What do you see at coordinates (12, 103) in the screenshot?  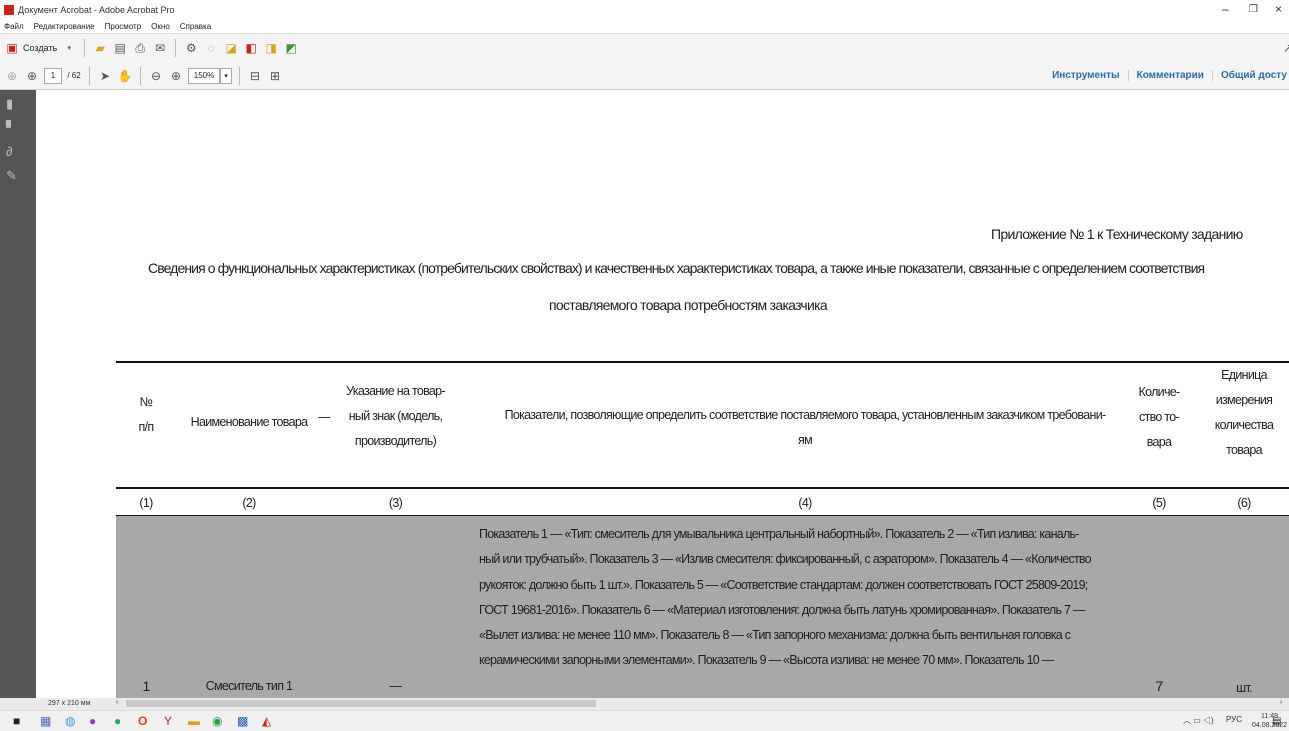 I see `pages-icon: ▮` at bounding box center [12, 103].